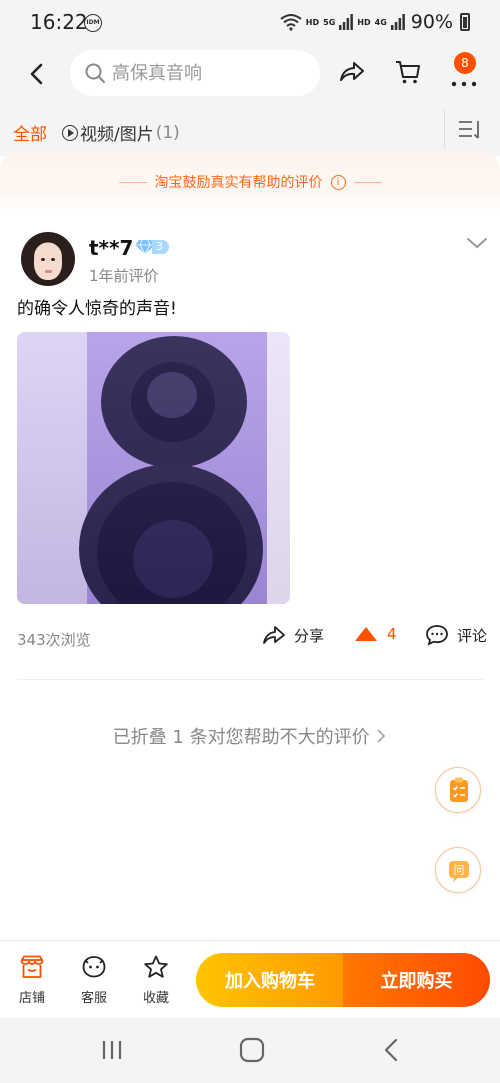 The image size is (500, 1083). Describe the element at coordinates (95, 73) in the screenshot. I see `search-icon` at that location.